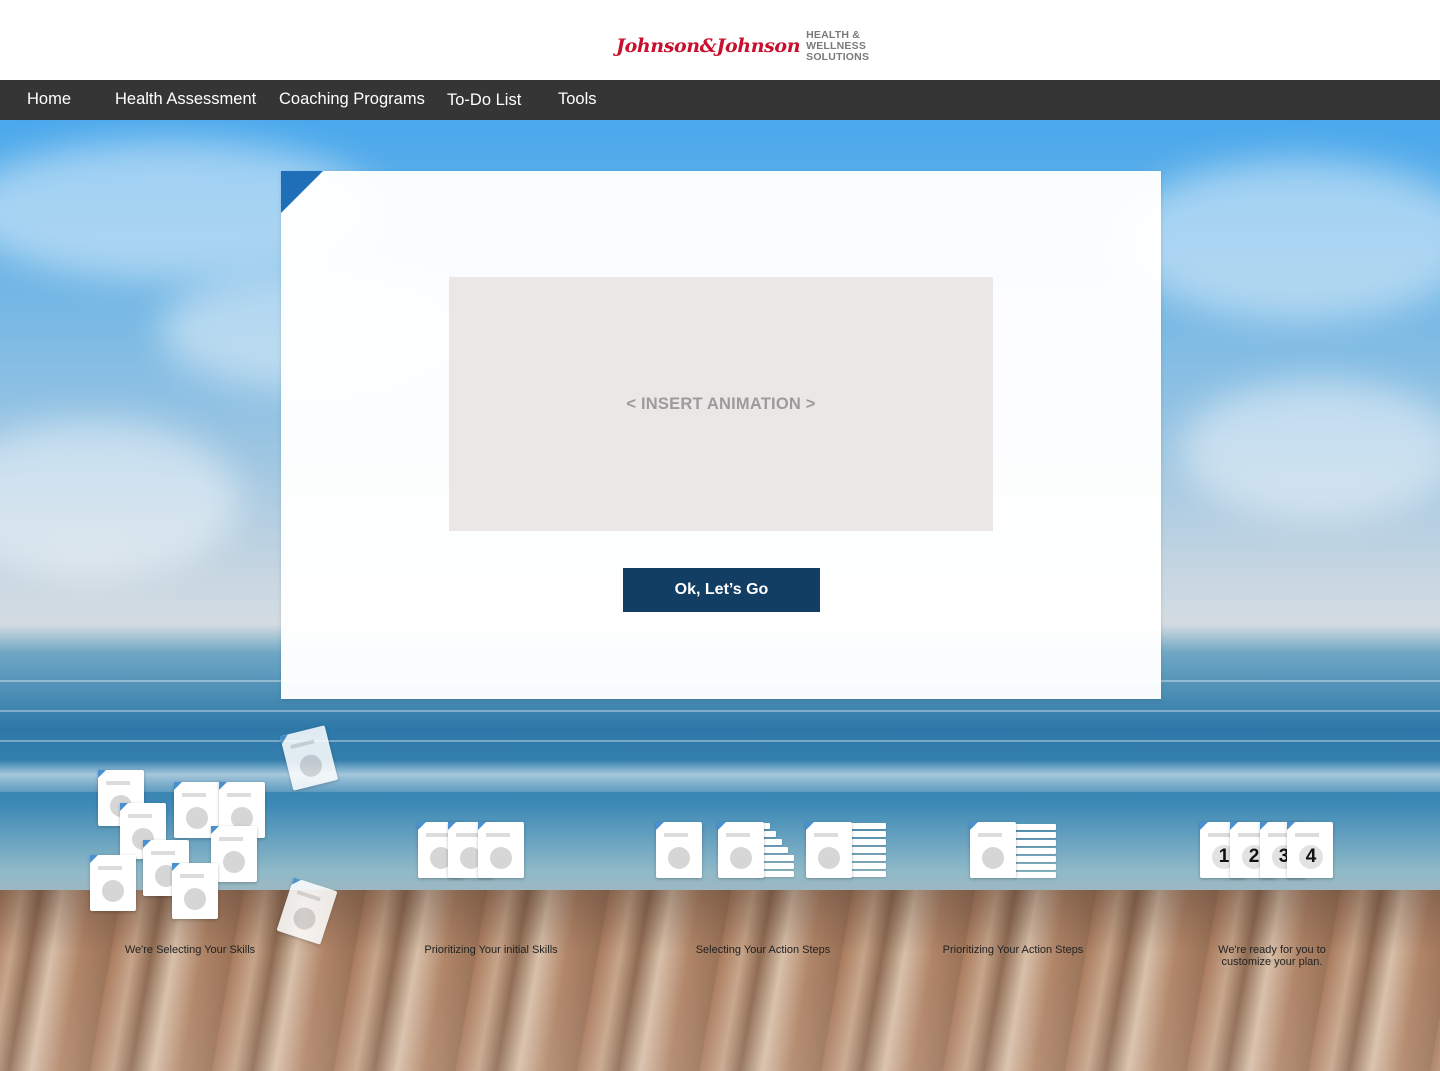  I want to click on nav-item-tools: Tools, so click(577, 100).